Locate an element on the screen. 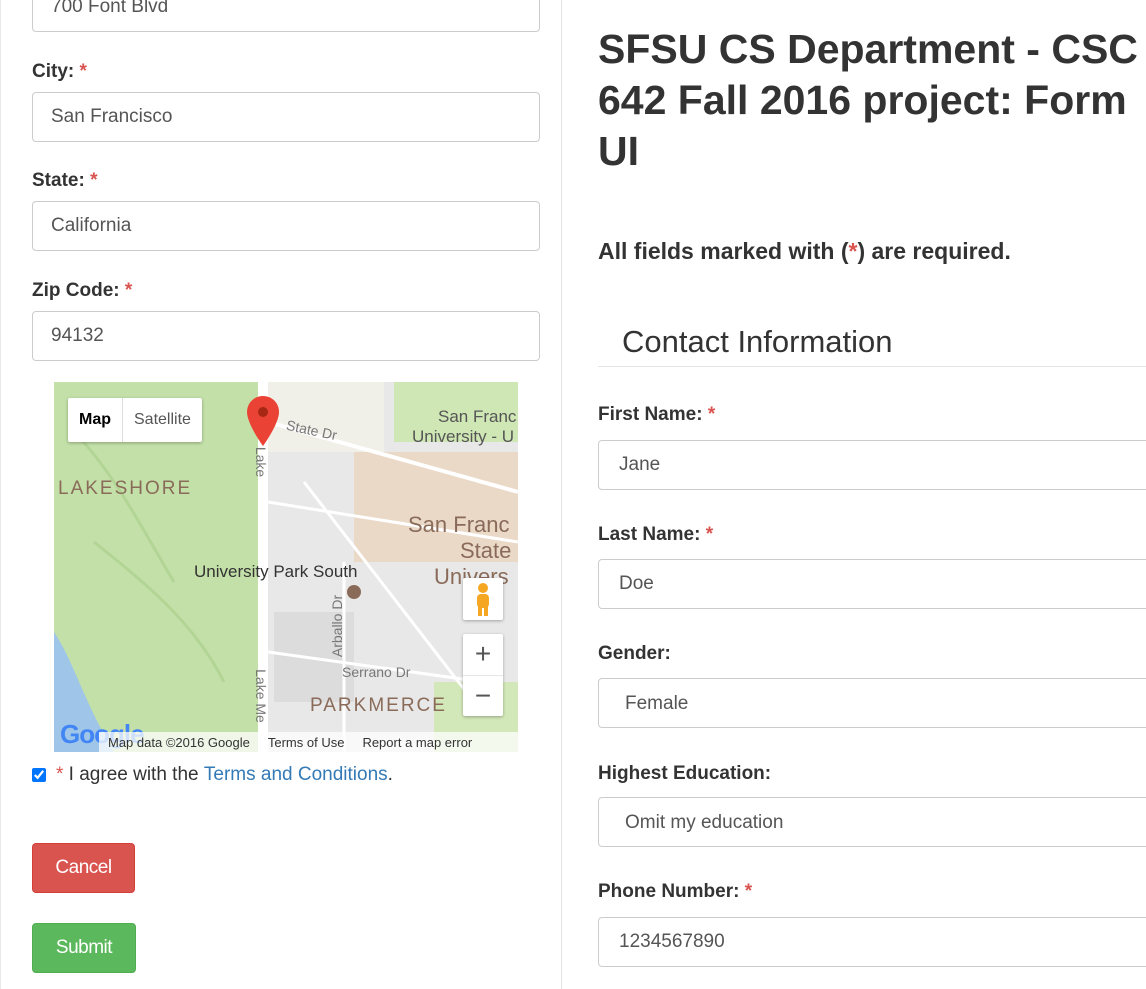 This screenshot has width=1146, height=989. city-label: City: * is located at coordinates (59, 72).